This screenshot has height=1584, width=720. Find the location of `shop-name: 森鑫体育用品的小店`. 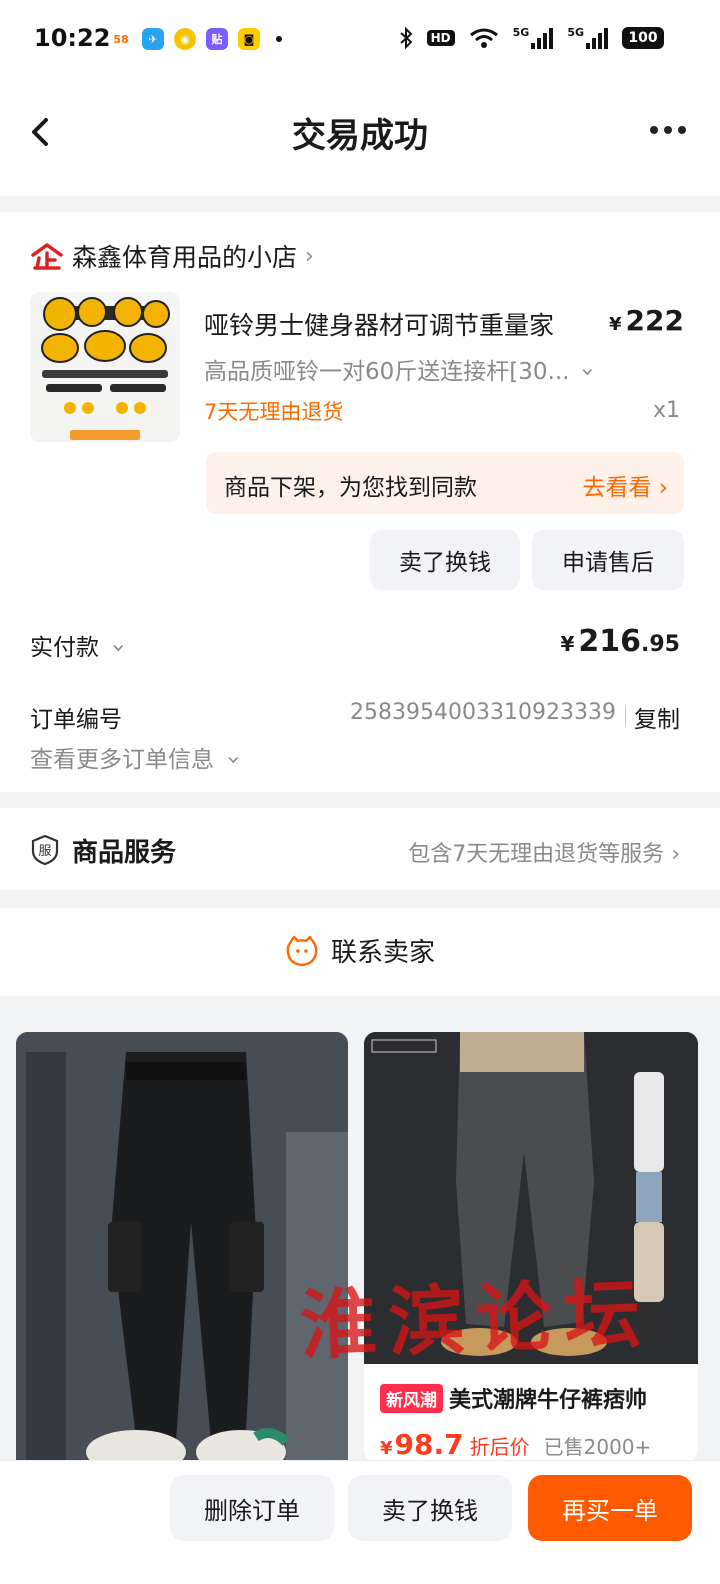

shop-name: 森鑫体育用品的小店 is located at coordinates (185, 257).